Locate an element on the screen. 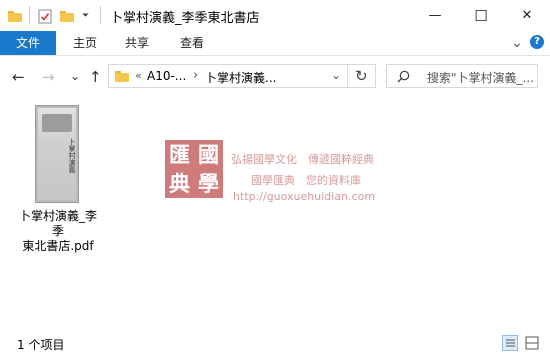 This screenshot has height=356, width=550. thumb-title: 卜掌村演義 is located at coordinates (72, 155).